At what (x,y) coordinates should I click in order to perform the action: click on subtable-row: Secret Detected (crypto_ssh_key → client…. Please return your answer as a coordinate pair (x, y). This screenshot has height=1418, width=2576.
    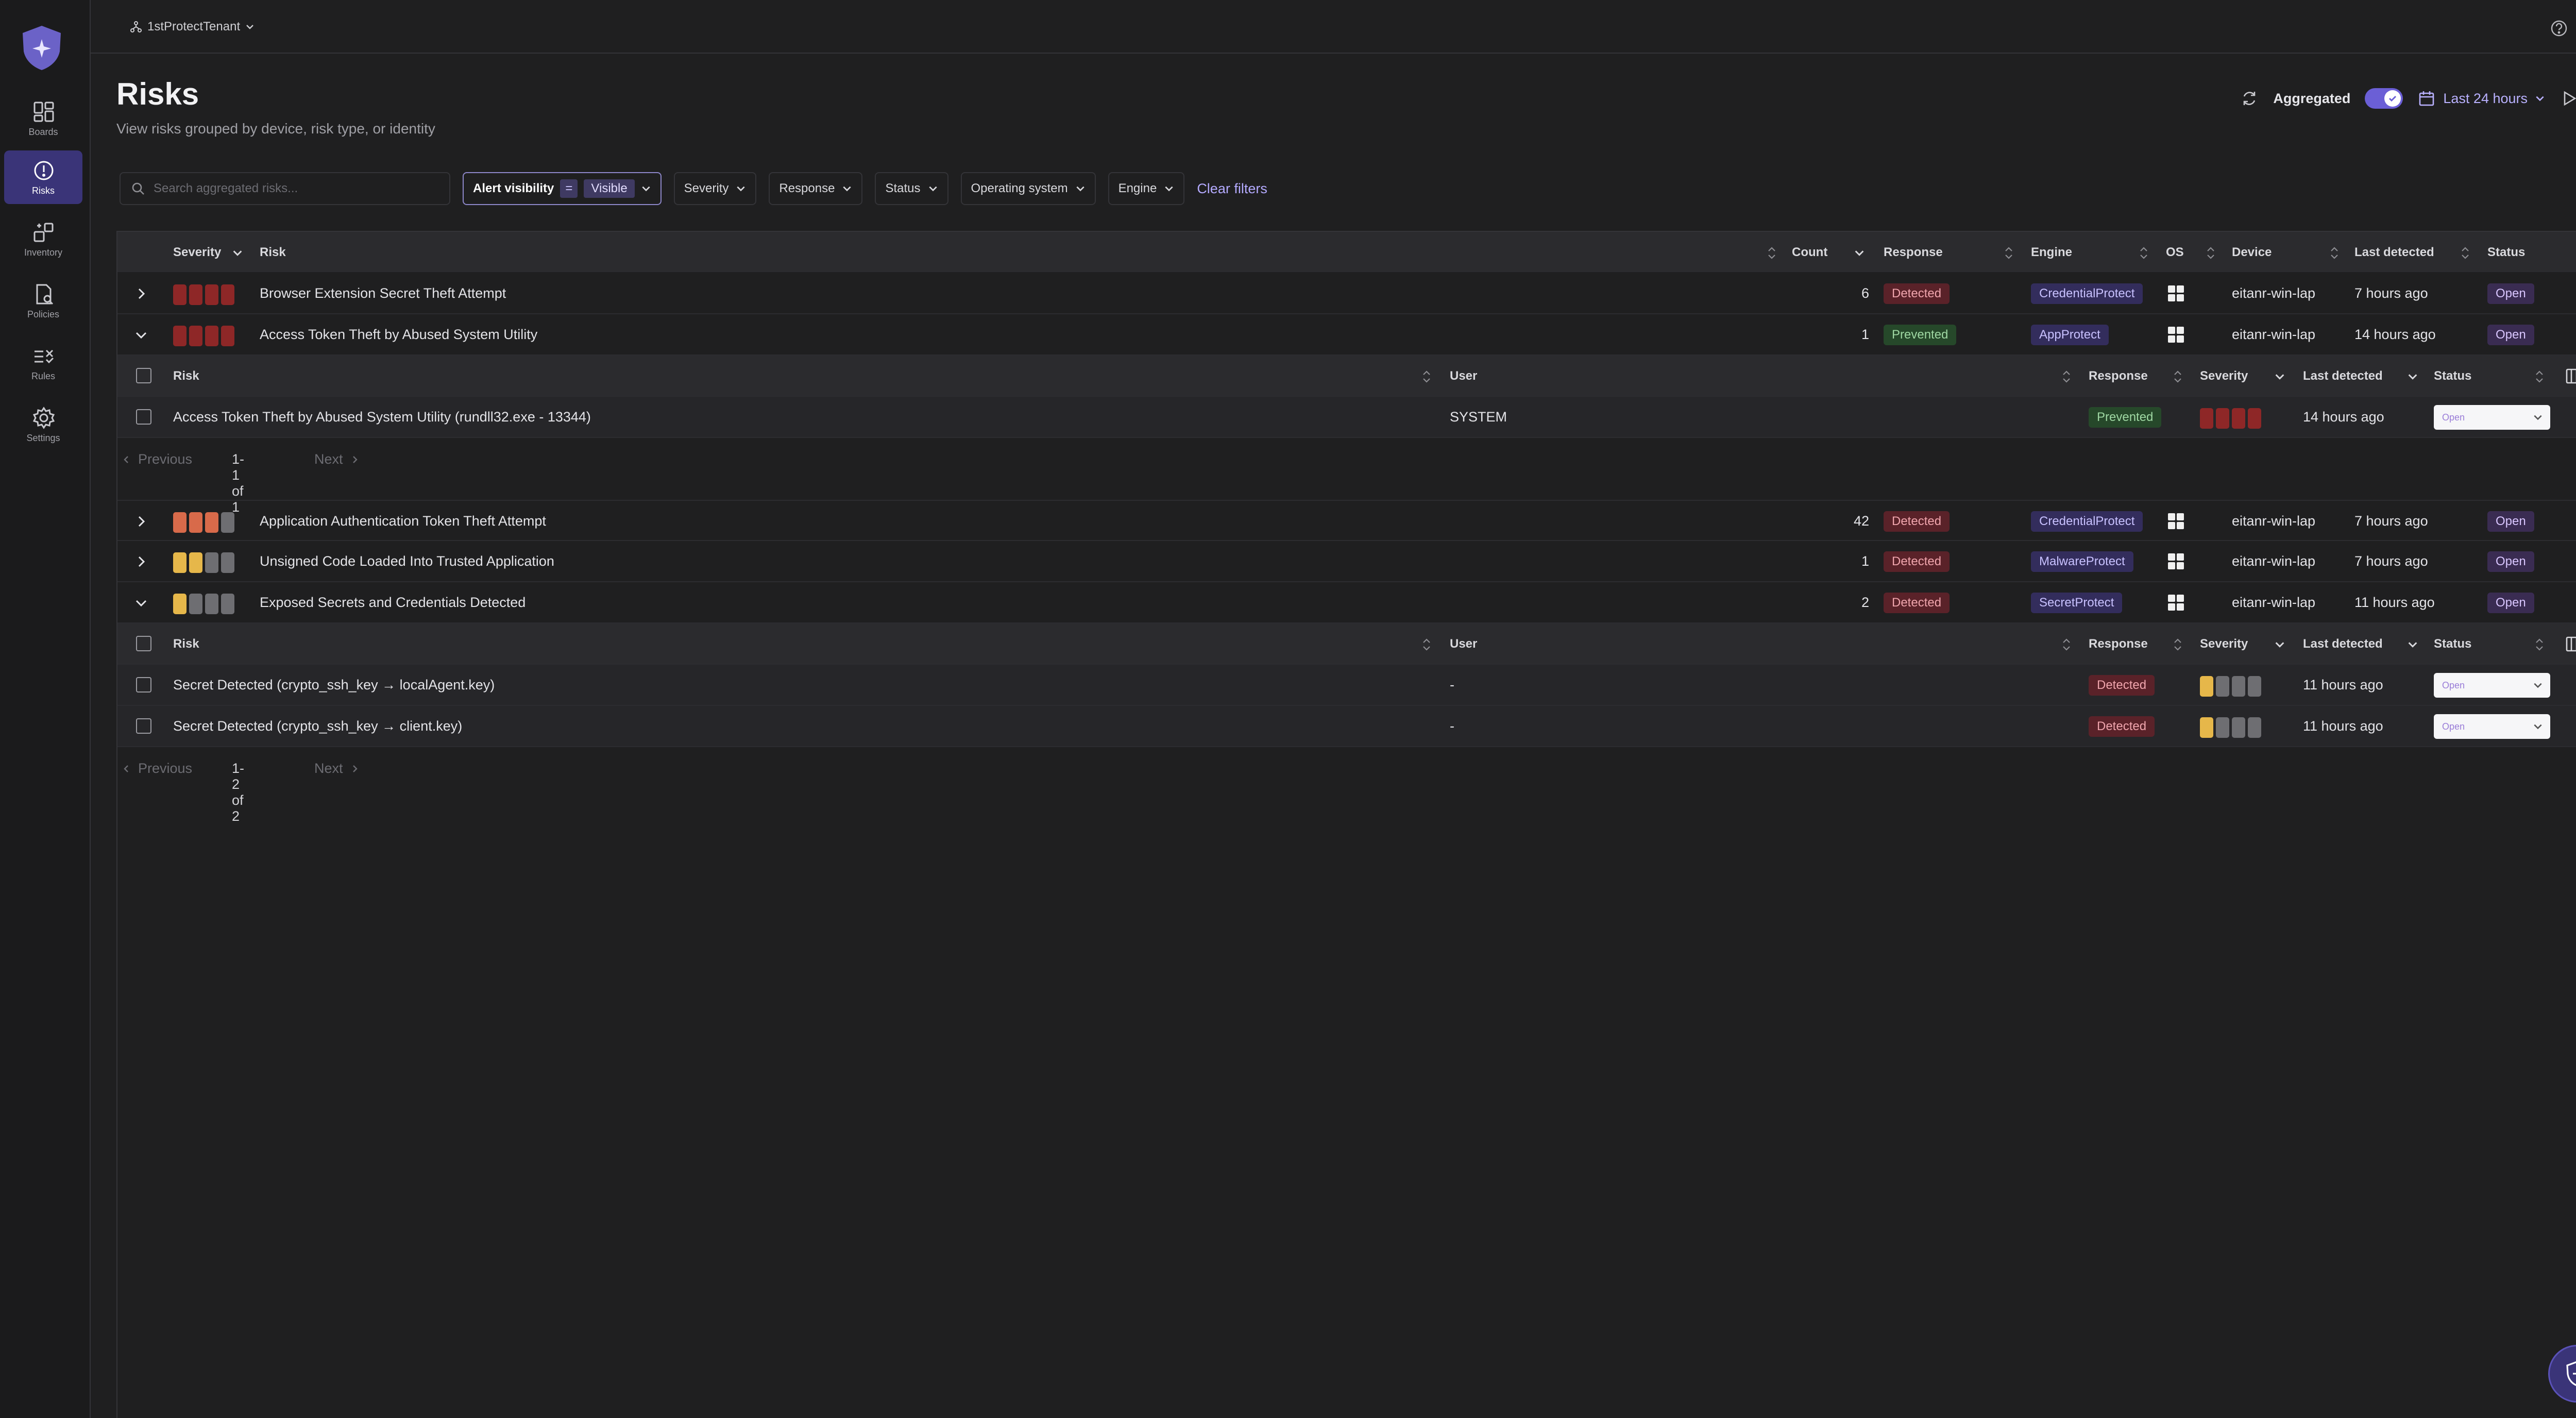
    Looking at the image, I should click on (1346, 726).